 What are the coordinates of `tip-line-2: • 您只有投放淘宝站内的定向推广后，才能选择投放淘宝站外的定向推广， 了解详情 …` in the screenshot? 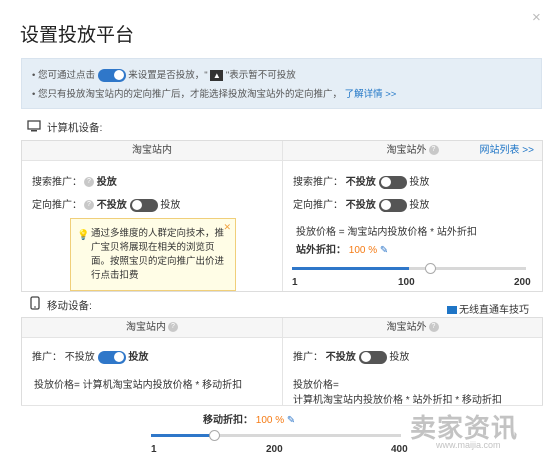 It's located at (214, 94).